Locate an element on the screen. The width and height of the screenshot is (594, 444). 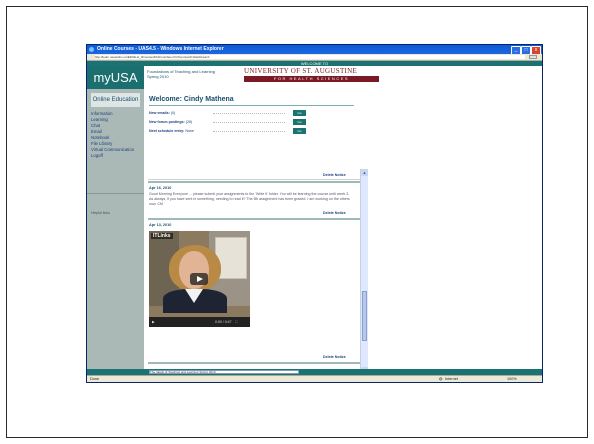
emails-go-button: Go is located at coordinates (299, 113).